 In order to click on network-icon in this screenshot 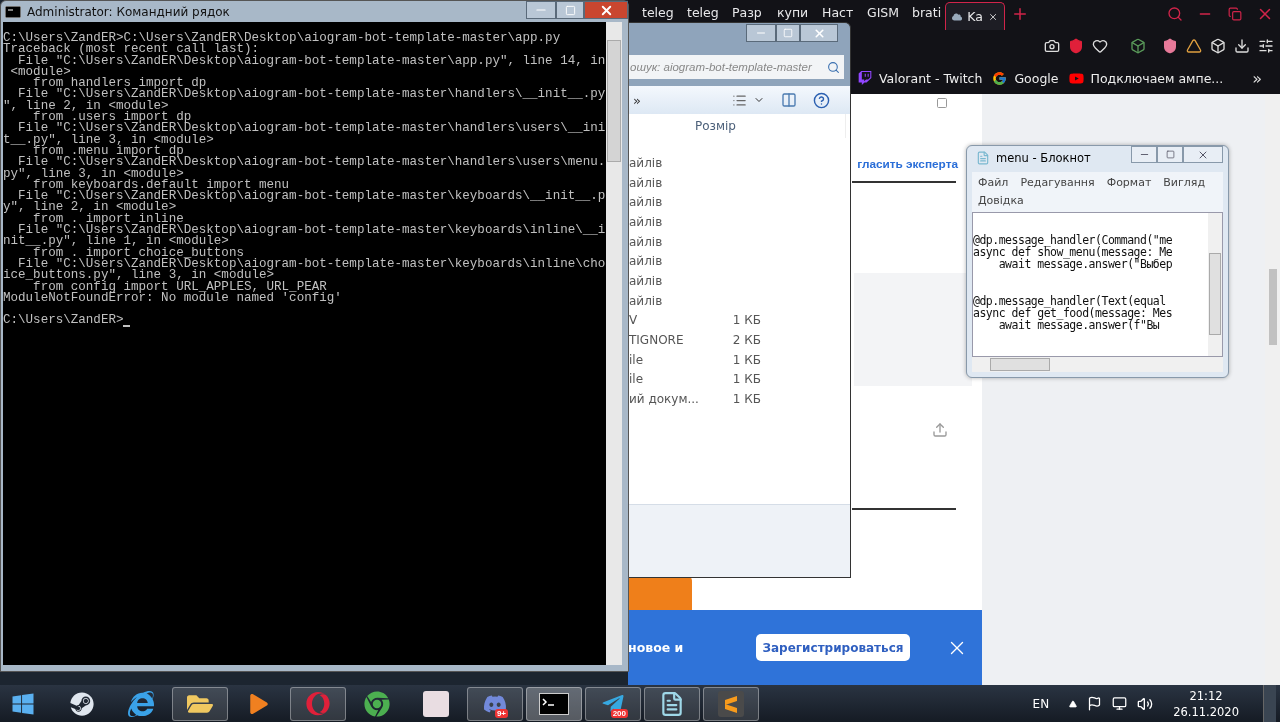, I will do `click(1120, 703)`.